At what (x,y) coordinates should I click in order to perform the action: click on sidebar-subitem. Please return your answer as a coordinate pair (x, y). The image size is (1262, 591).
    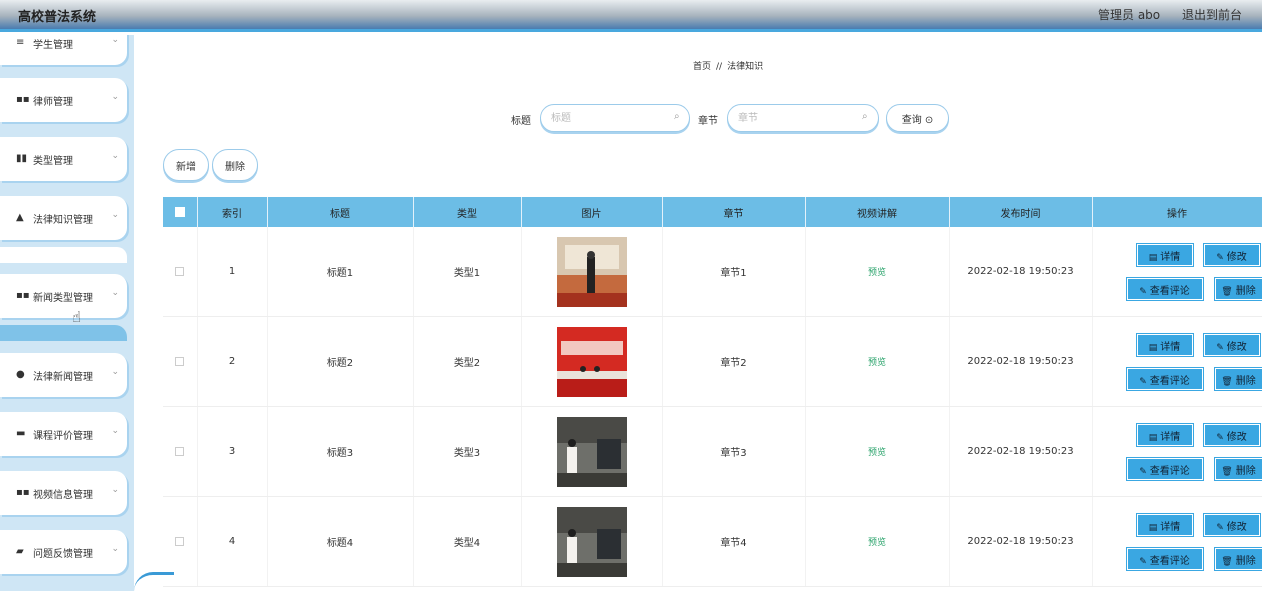
    Looking at the image, I should click on (63, 255).